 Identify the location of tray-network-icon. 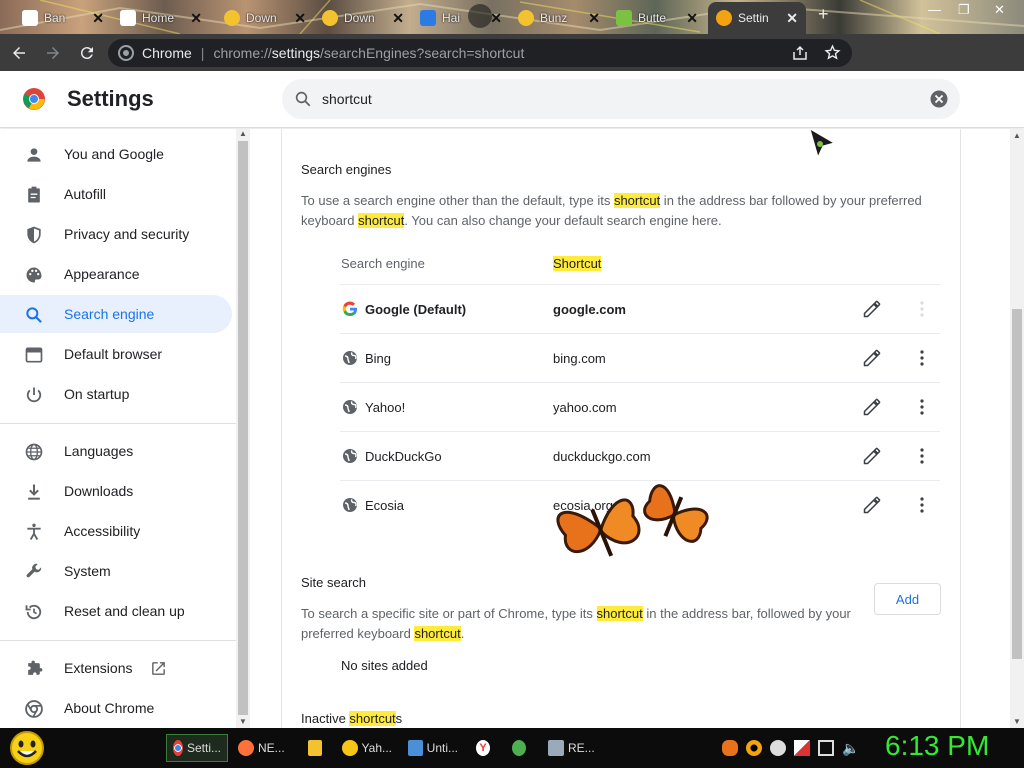
(826, 748).